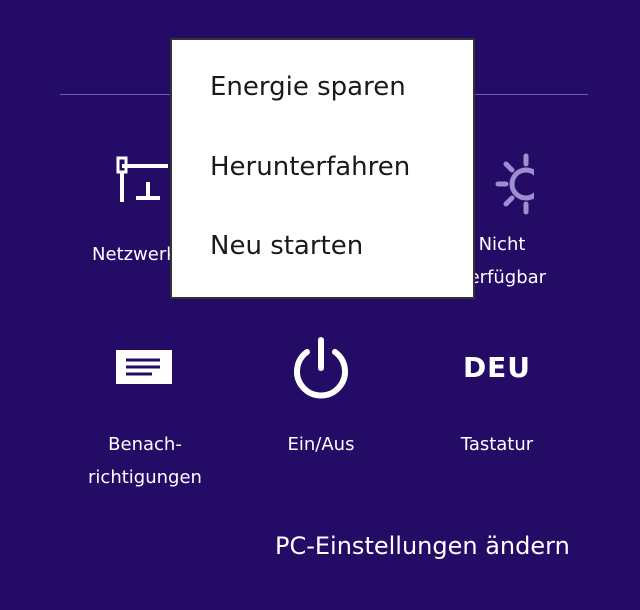 This screenshot has width=640, height=610. What do you see at coordinates (497, 444) in the screenshot?
I see `keyboard-label: Tastatur` at bounding box center [497, 444].